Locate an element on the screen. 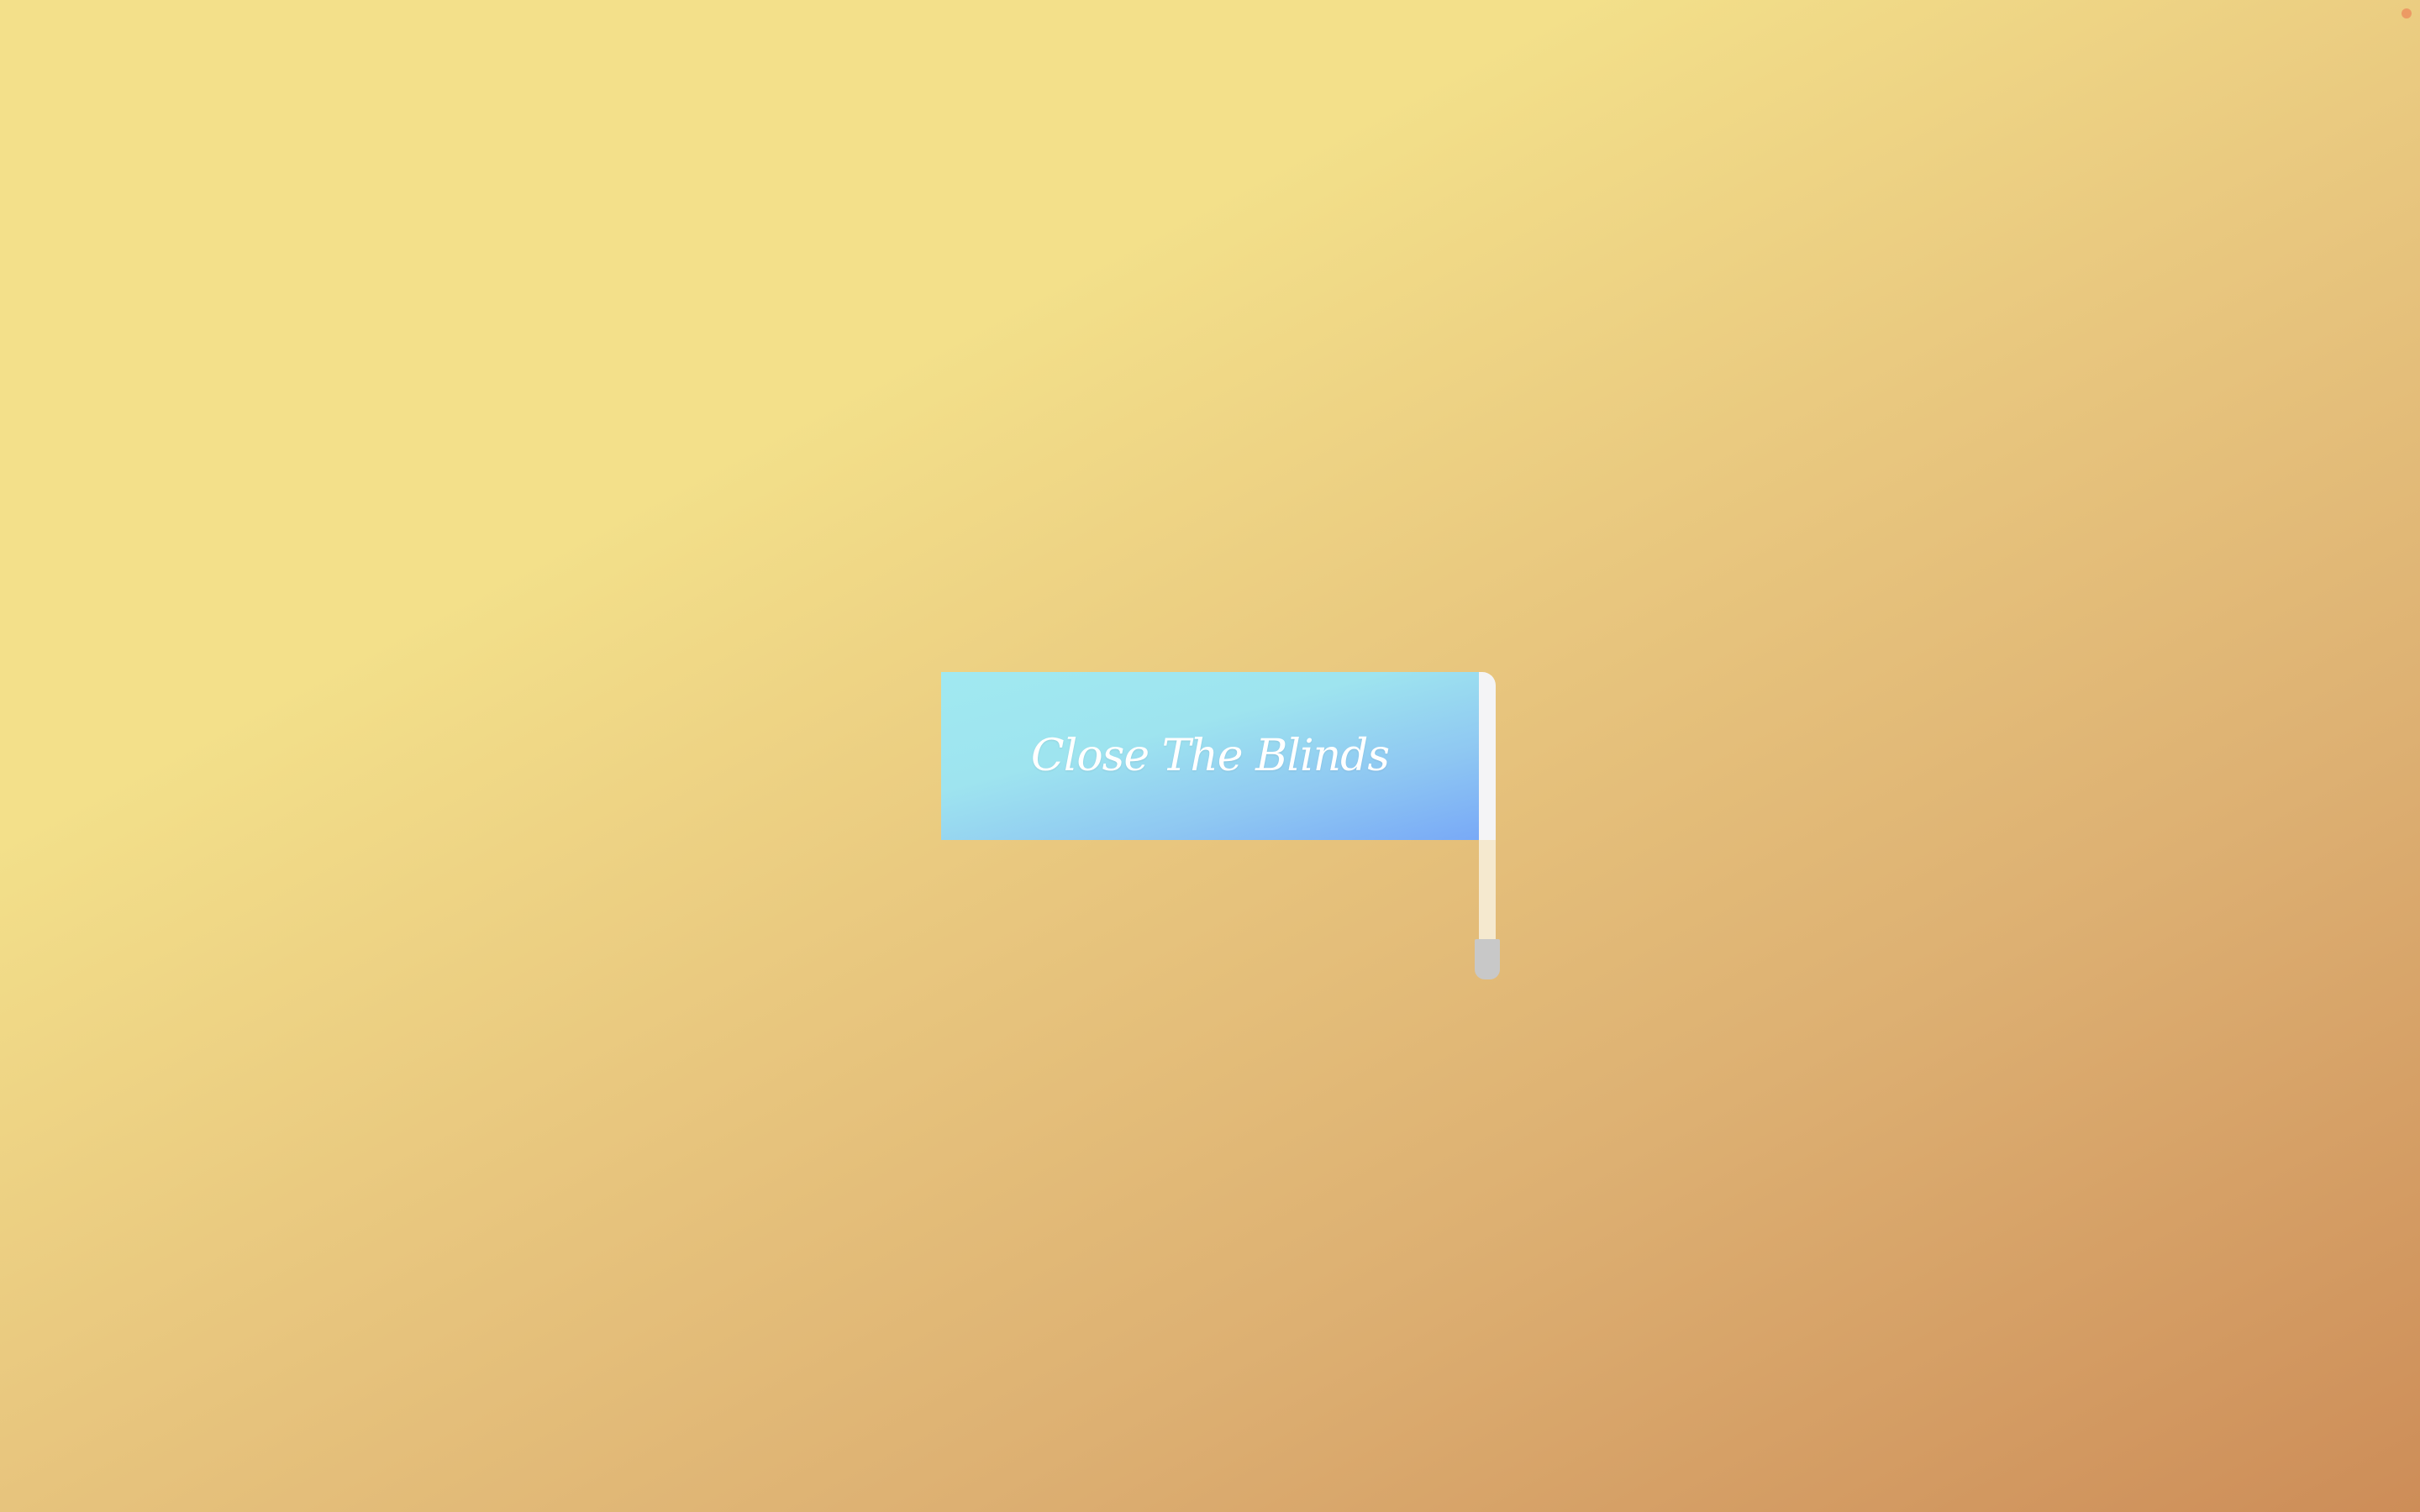 This screenshot has width=2420, height=1512. close-blinds-label: Close The Blinds is located at coordinates (1210, 756).